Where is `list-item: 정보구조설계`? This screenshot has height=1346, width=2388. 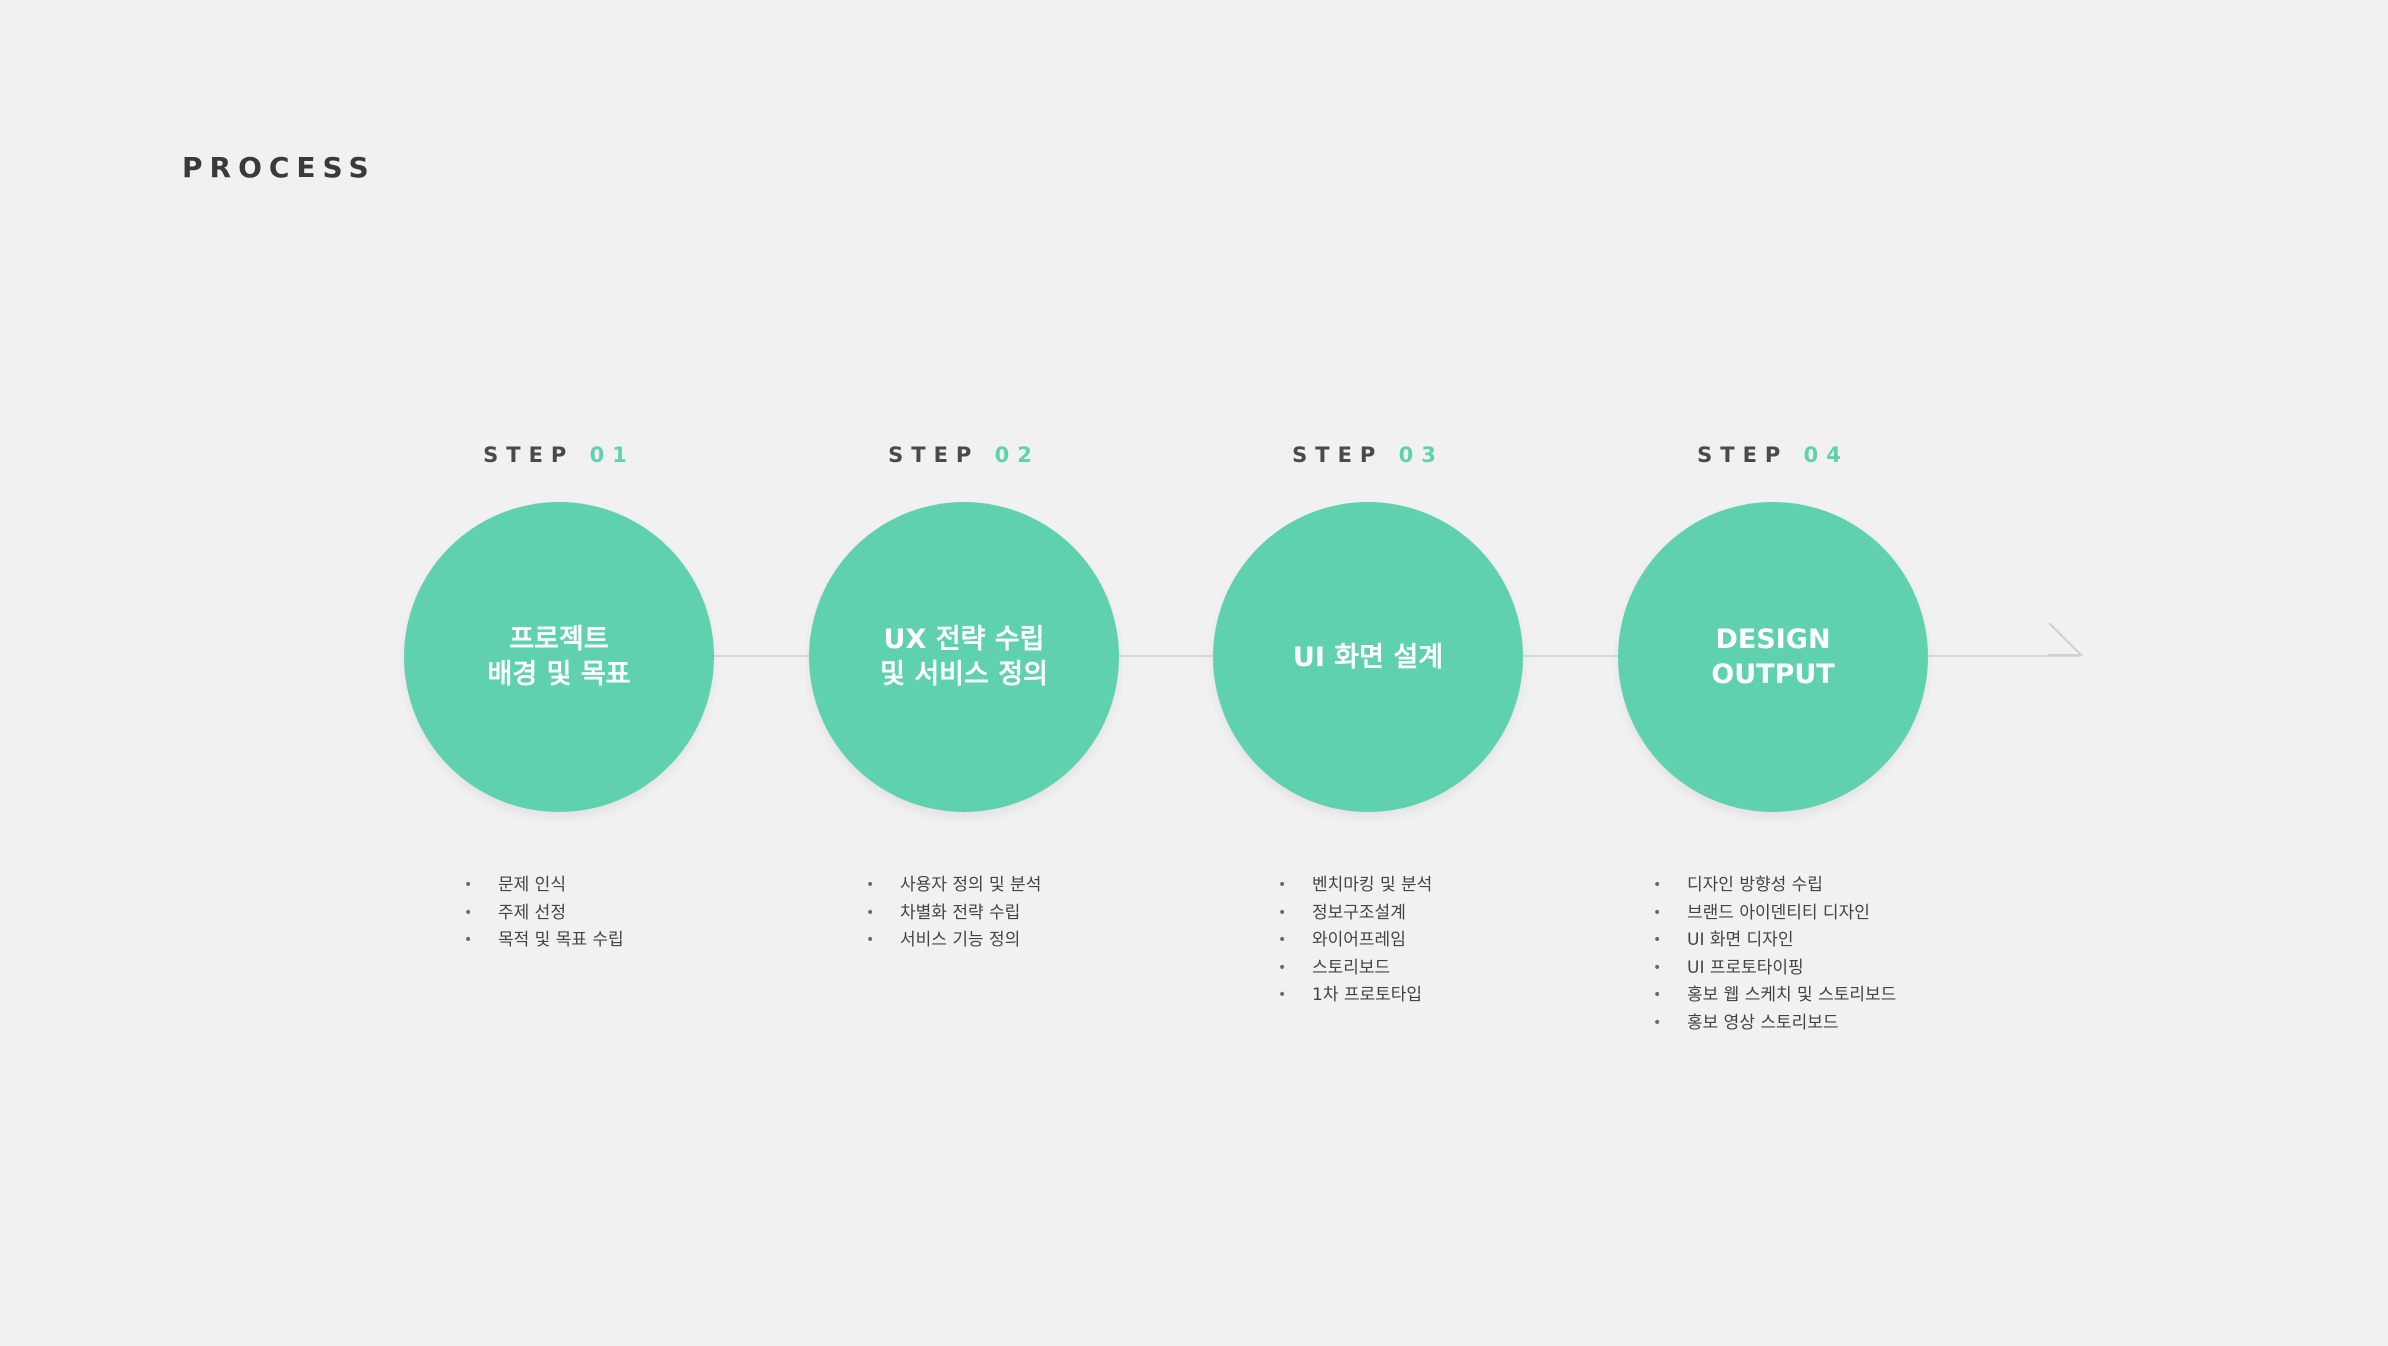
list-item: 정보구조설계 is located at coordinates (1355, 914).